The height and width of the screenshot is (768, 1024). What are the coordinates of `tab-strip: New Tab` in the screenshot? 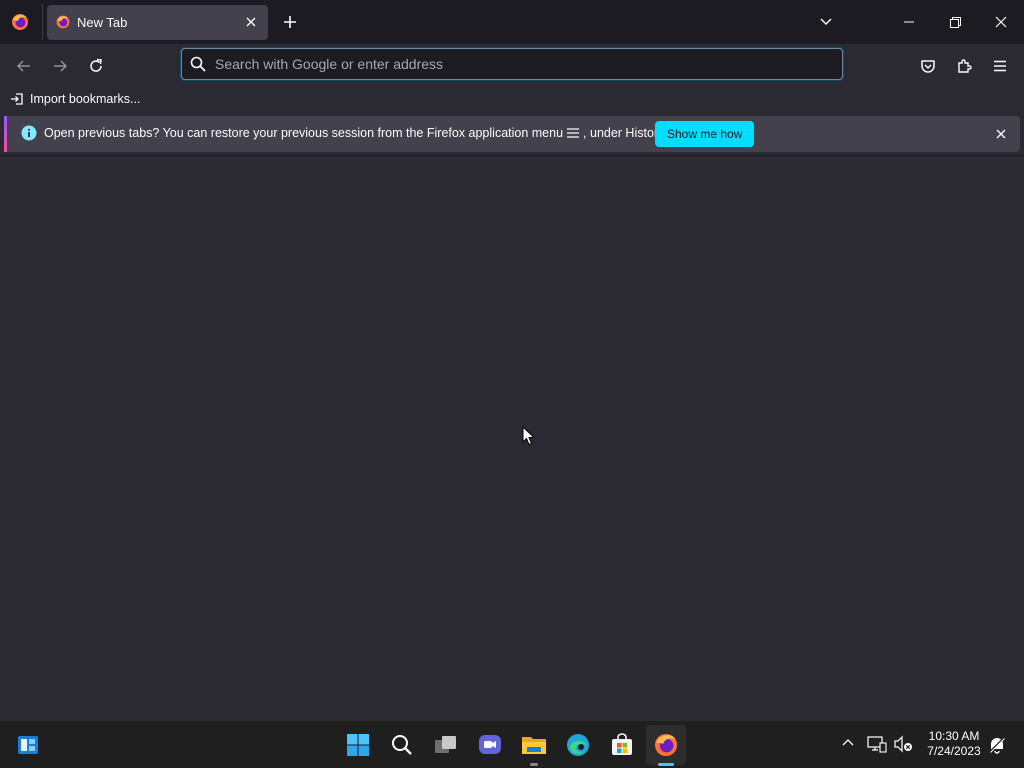 It's located at (512, 22).